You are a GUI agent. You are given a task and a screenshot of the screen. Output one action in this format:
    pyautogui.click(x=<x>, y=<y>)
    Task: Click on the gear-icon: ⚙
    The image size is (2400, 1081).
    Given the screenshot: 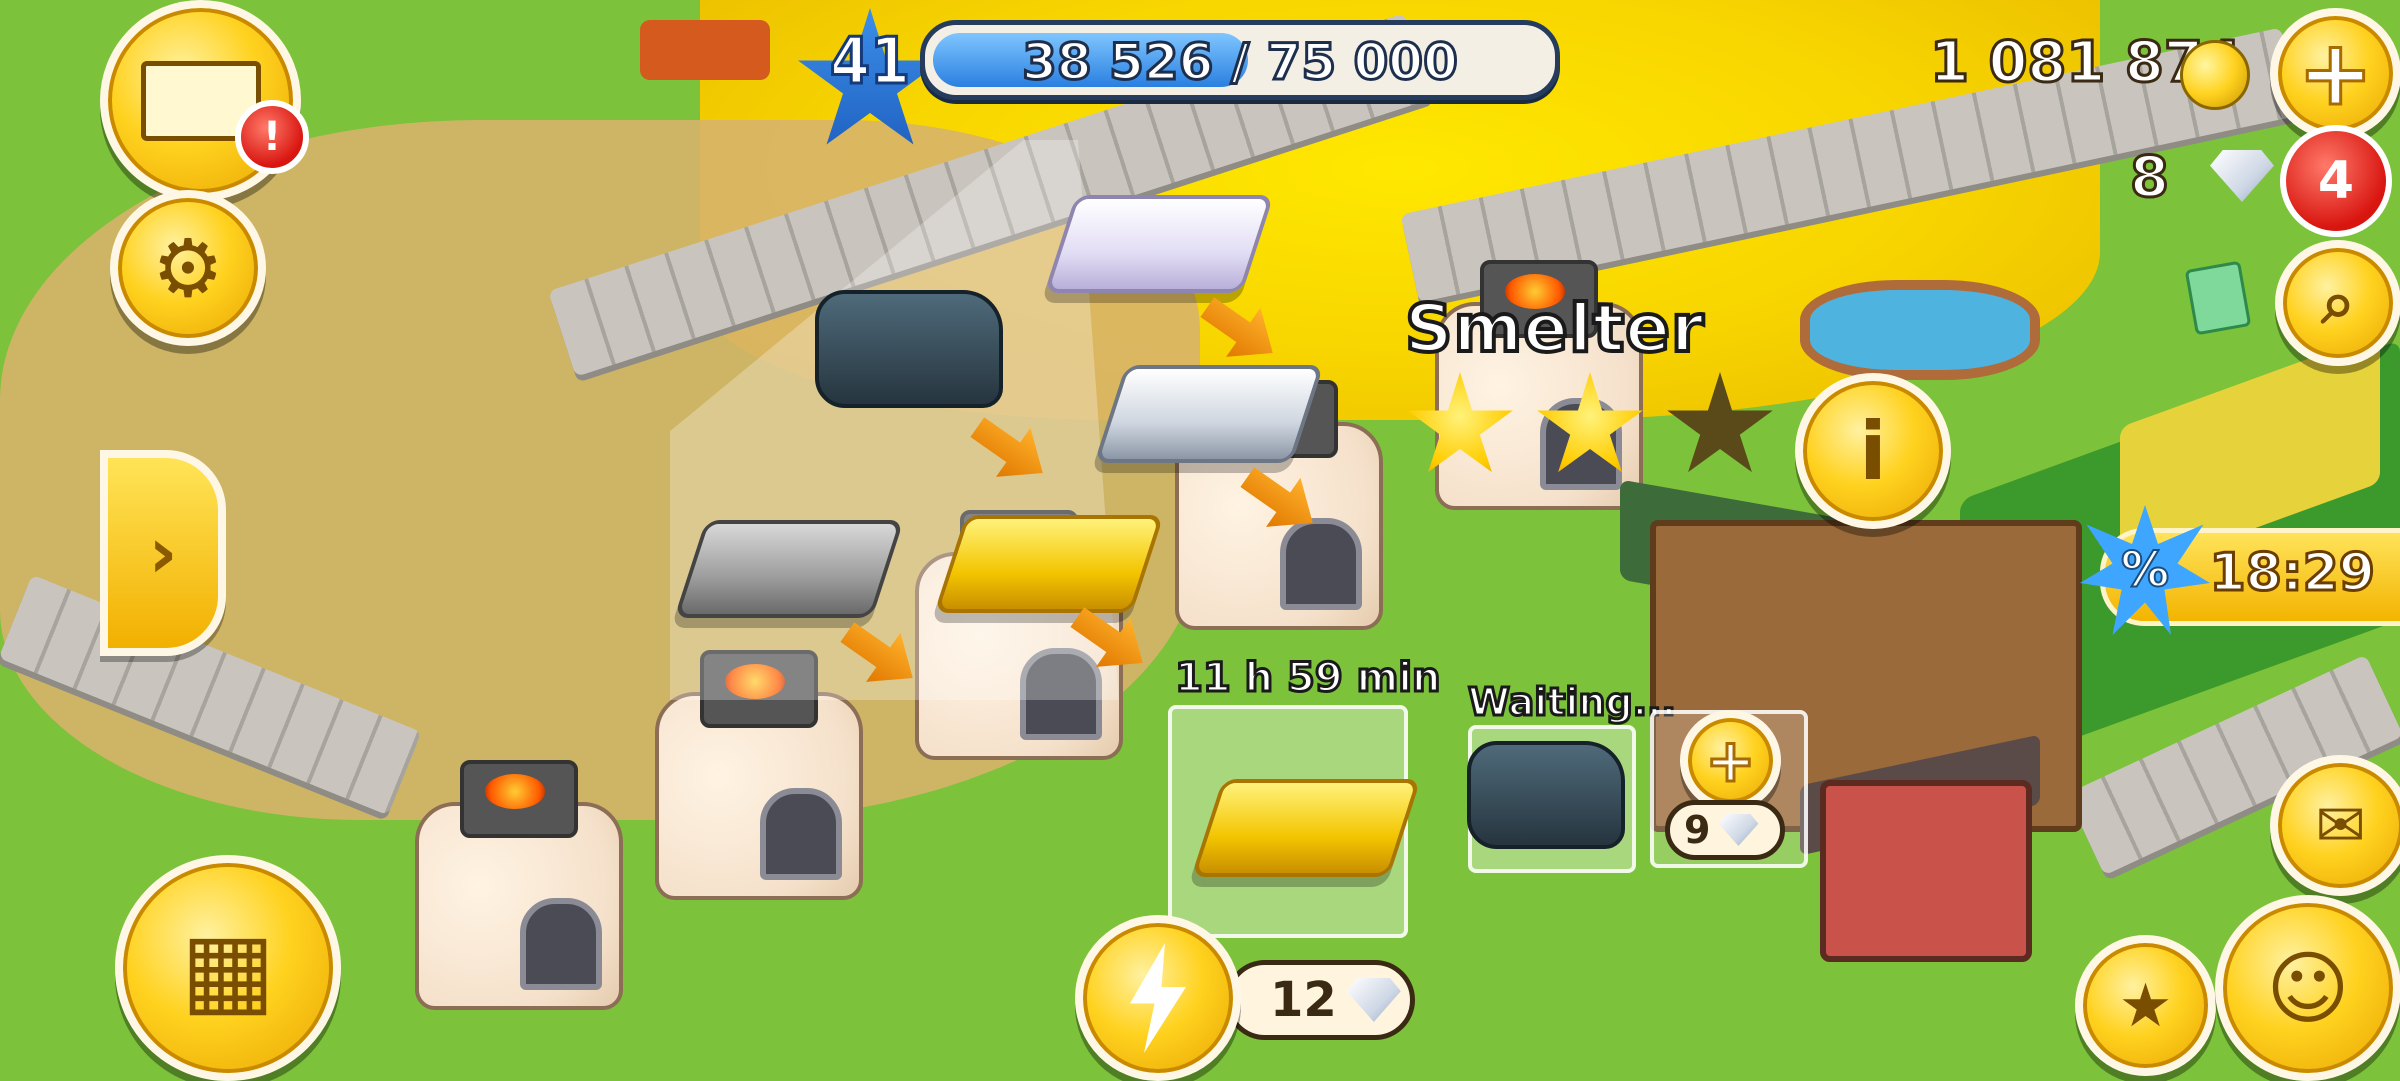 What is the action you would take?
    pyautogui.click(x=188, y=268)
    